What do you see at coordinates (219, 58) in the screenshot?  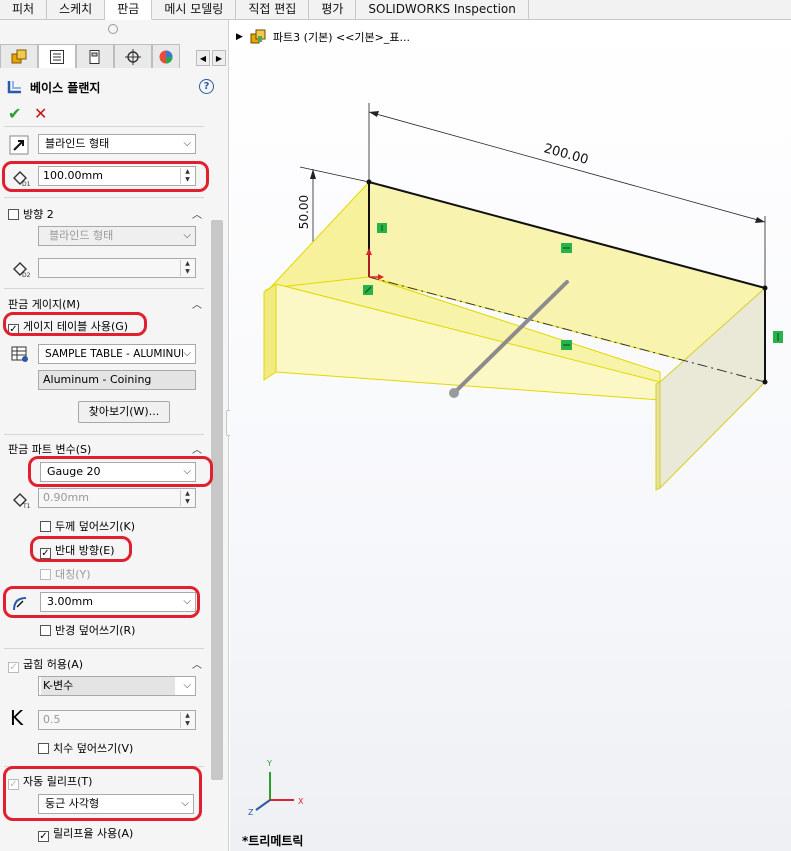 I see `scroll-right-icon: ▶` at bounding box center [219, 58].